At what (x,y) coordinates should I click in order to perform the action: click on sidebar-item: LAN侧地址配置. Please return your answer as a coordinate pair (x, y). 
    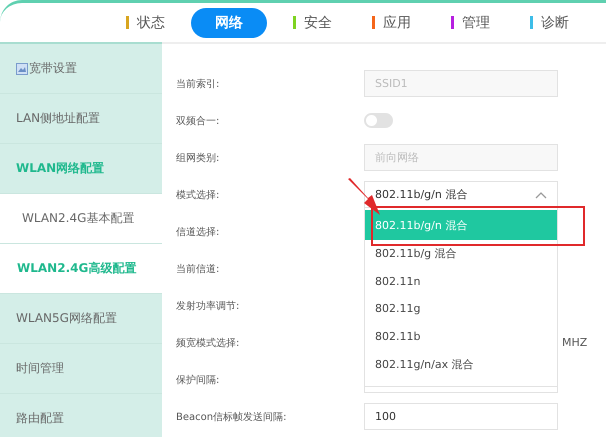
    Looking at the image, I should click on (81, 119).